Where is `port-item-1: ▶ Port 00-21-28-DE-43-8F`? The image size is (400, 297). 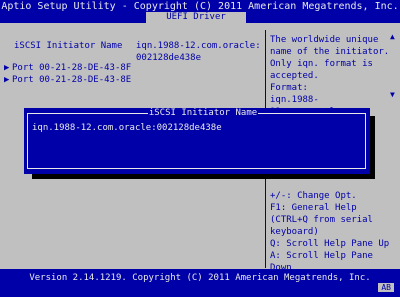
port-item-1: ▶ Port 00-21-28-DE-43-8F is located at coordinates (67, 68).